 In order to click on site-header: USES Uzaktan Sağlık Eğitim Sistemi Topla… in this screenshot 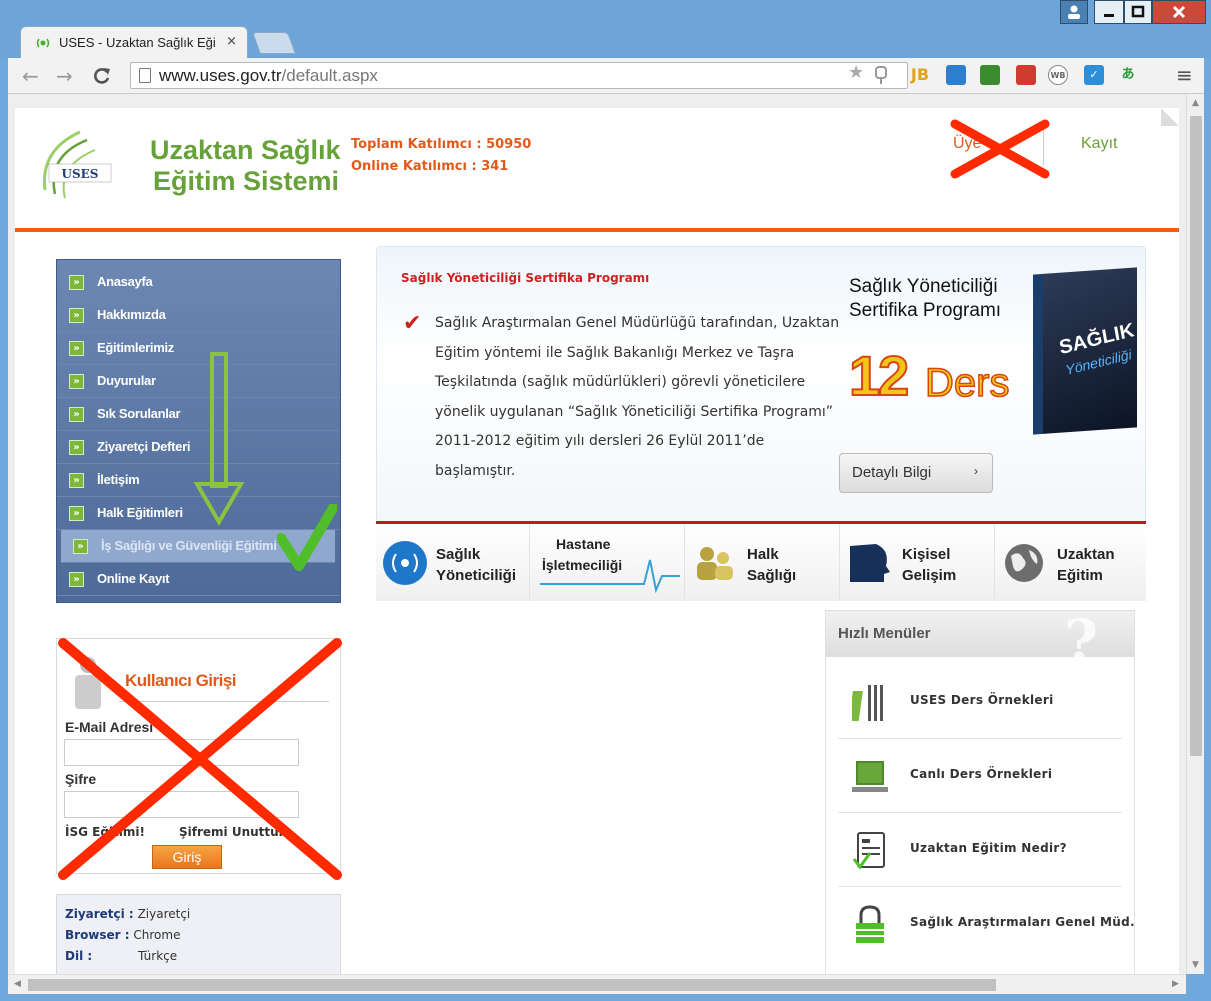, I will do `click(597, 168)`.